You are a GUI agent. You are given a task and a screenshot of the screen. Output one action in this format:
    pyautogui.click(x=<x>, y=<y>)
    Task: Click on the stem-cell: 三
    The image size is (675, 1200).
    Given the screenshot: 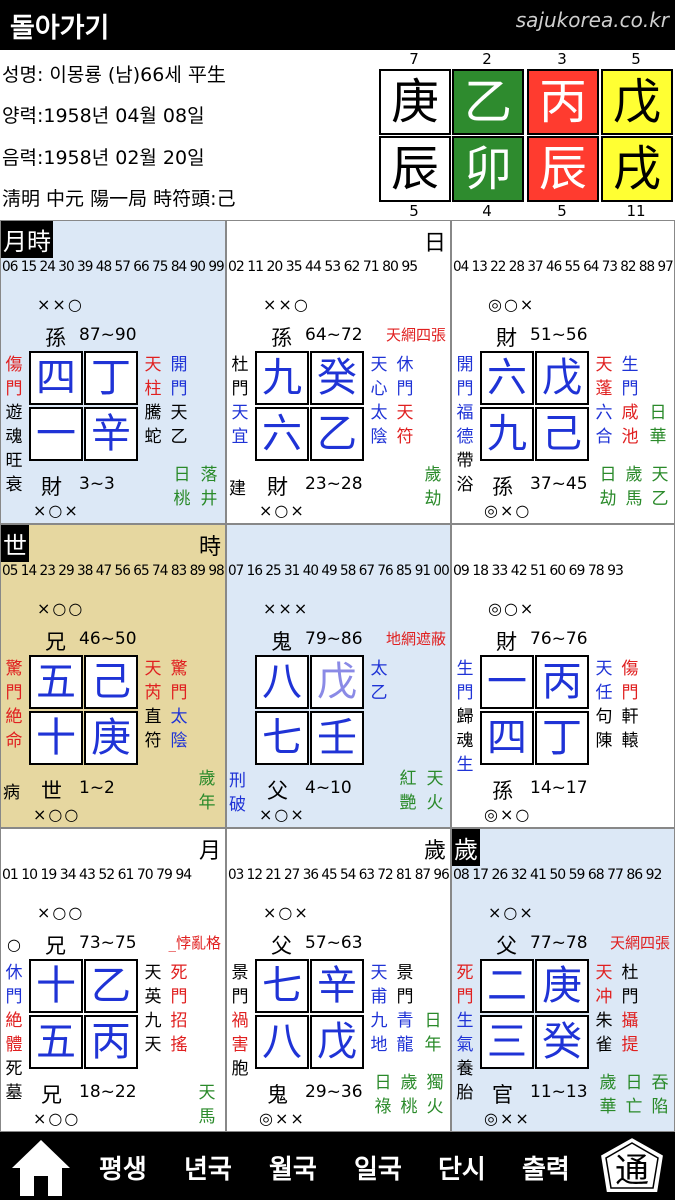 What is the action you would take?
    pyautogui.click(x=507, y=1042)
    